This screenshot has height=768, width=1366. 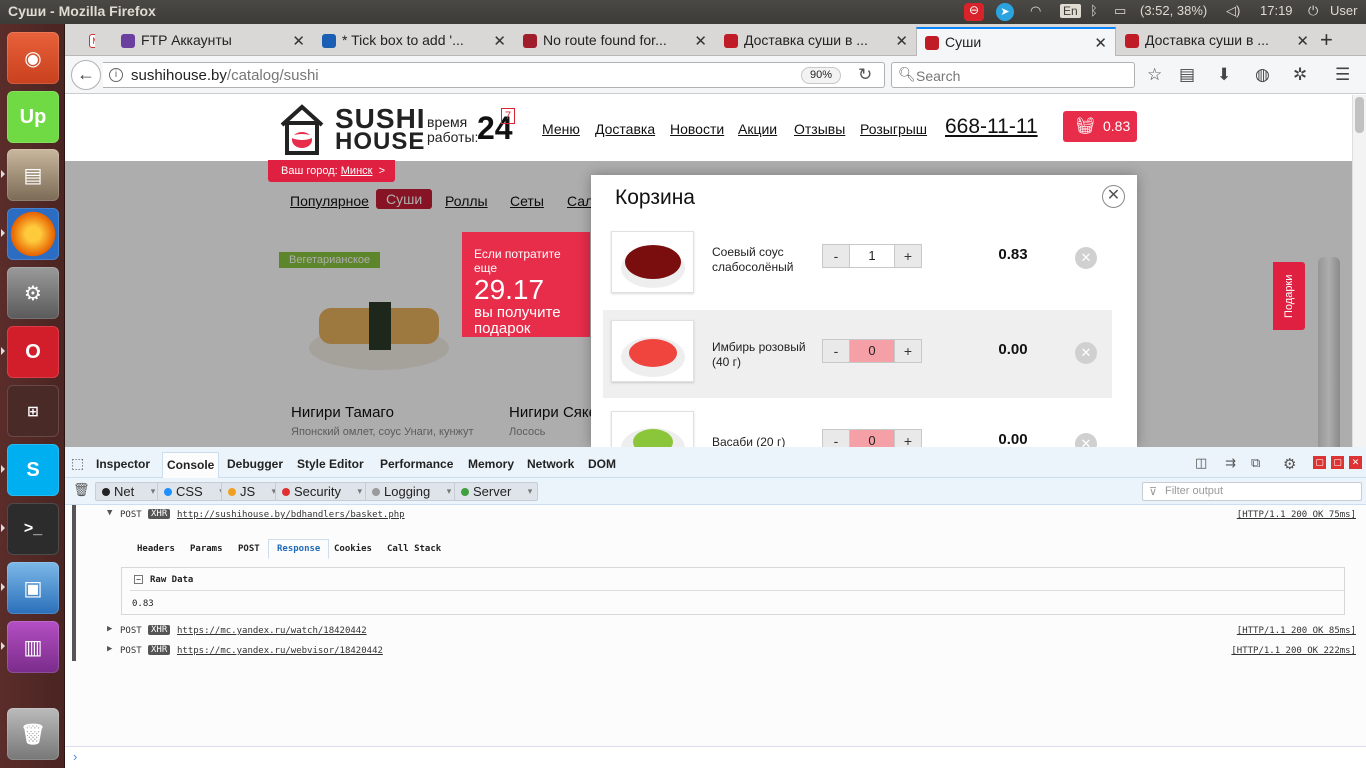 I want to click on detail-tab-cookies: Cookies, so click(x=353, y=549).